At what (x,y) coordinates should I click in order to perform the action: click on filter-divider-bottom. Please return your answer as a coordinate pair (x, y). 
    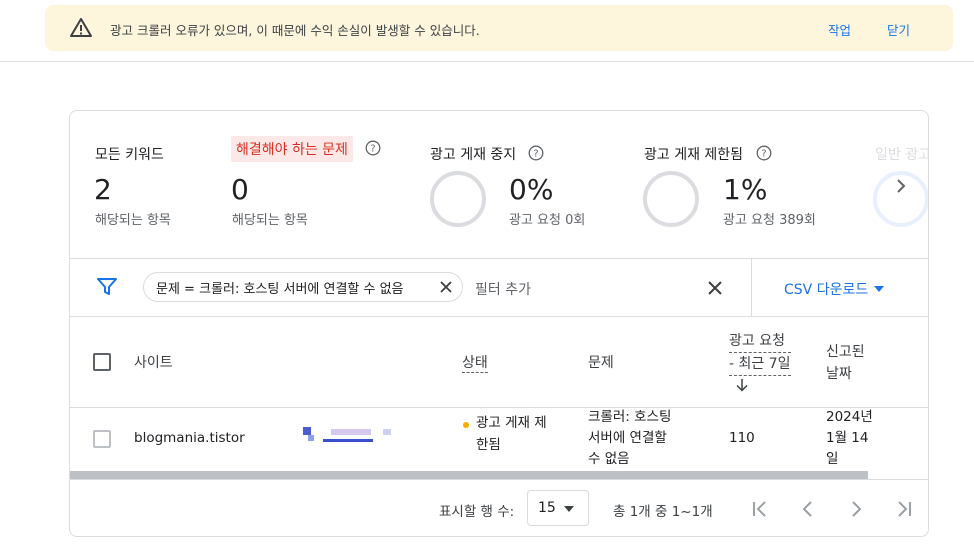
    Looking at the image, I should click on (499, 316).